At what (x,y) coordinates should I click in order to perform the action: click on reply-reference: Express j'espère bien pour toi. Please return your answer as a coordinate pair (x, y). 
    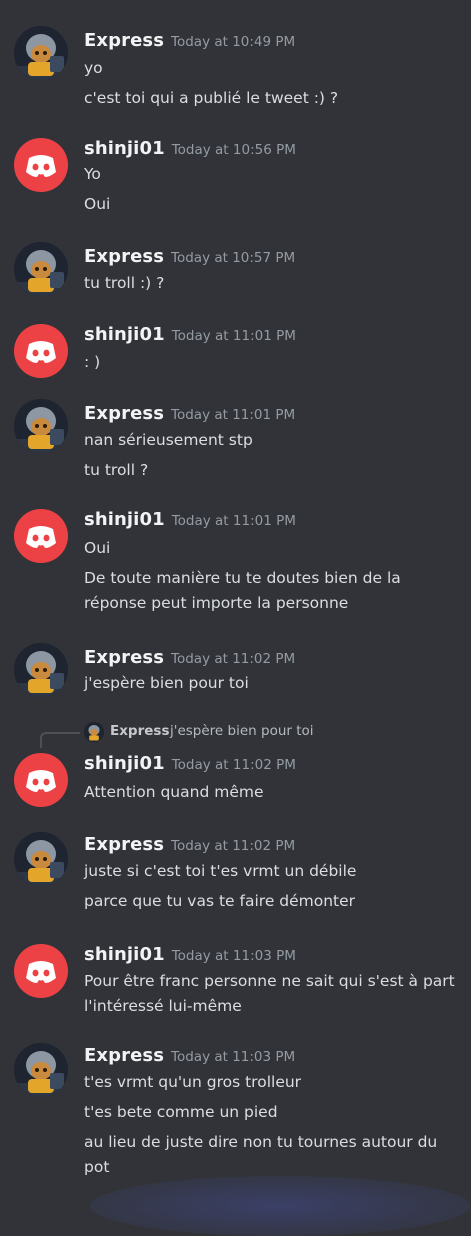
    Looking at the image, I should click on (235, 734).